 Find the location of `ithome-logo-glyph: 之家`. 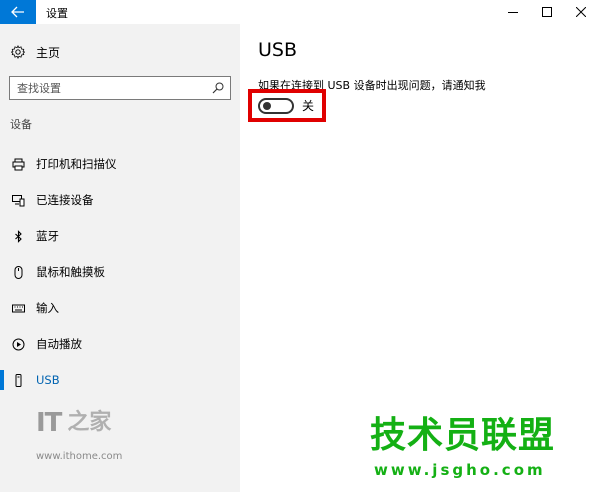

ithome-logo-glyph: 之家 is located at coordinates (89, 422).